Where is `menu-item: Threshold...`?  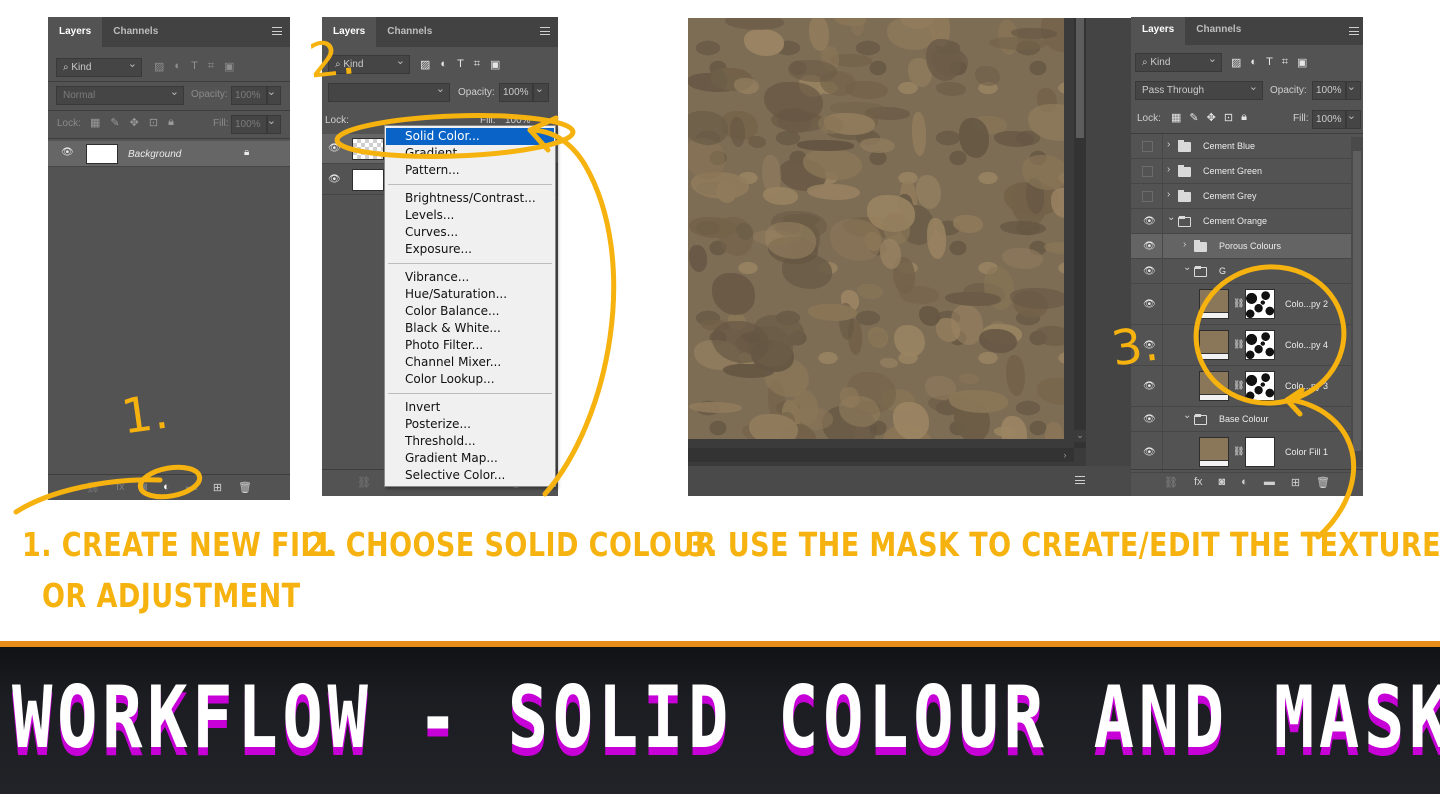
menu-item: Threshold... is located at coordinates (470, 441).